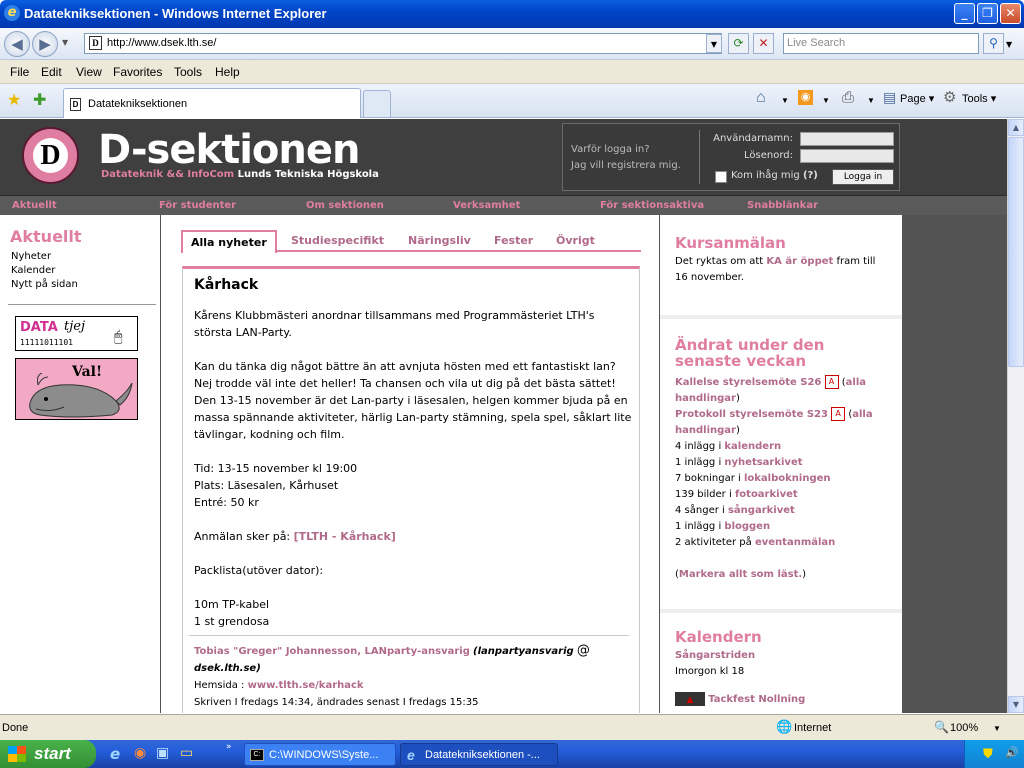 The width and height of the screenshot is (1024, 768). What do you see at coordinates (708, 478) in the screenshot?
I see `change-count: 7 bokningar i` at bounding box center [708, 478].